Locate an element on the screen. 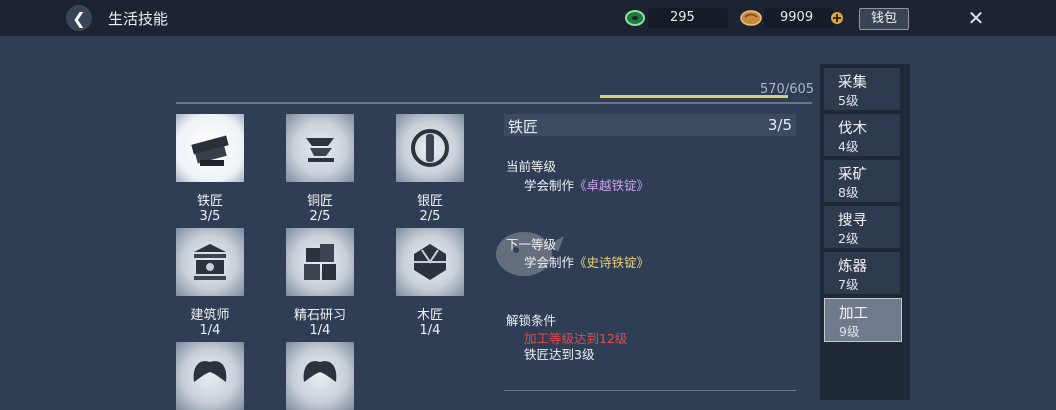  hammer-icon is located at coordinates (320, 150).